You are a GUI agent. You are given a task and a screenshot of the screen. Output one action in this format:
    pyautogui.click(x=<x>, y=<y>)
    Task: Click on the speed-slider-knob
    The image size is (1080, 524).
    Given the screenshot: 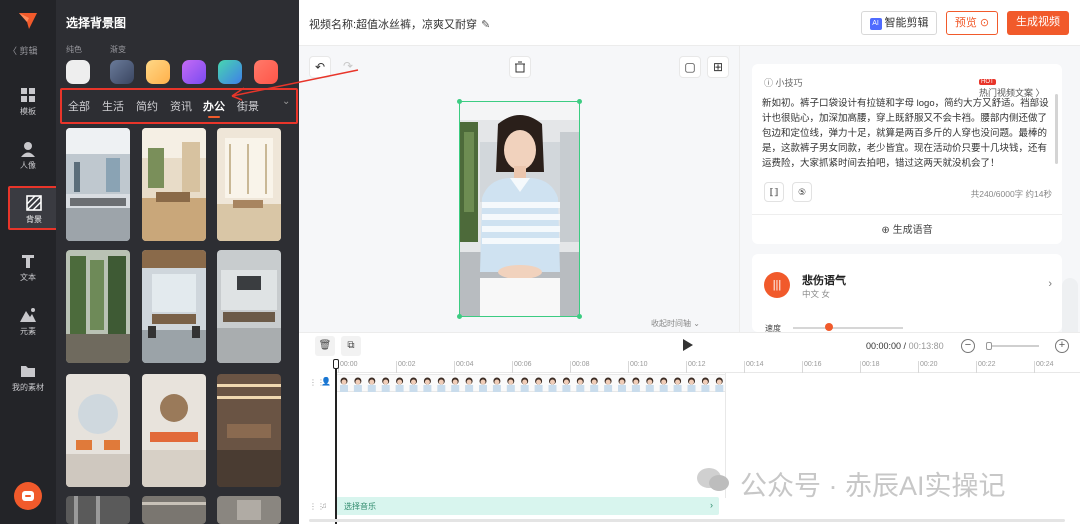 What is the action you would take?
    pyautogui.click(x=829, y=327)
    